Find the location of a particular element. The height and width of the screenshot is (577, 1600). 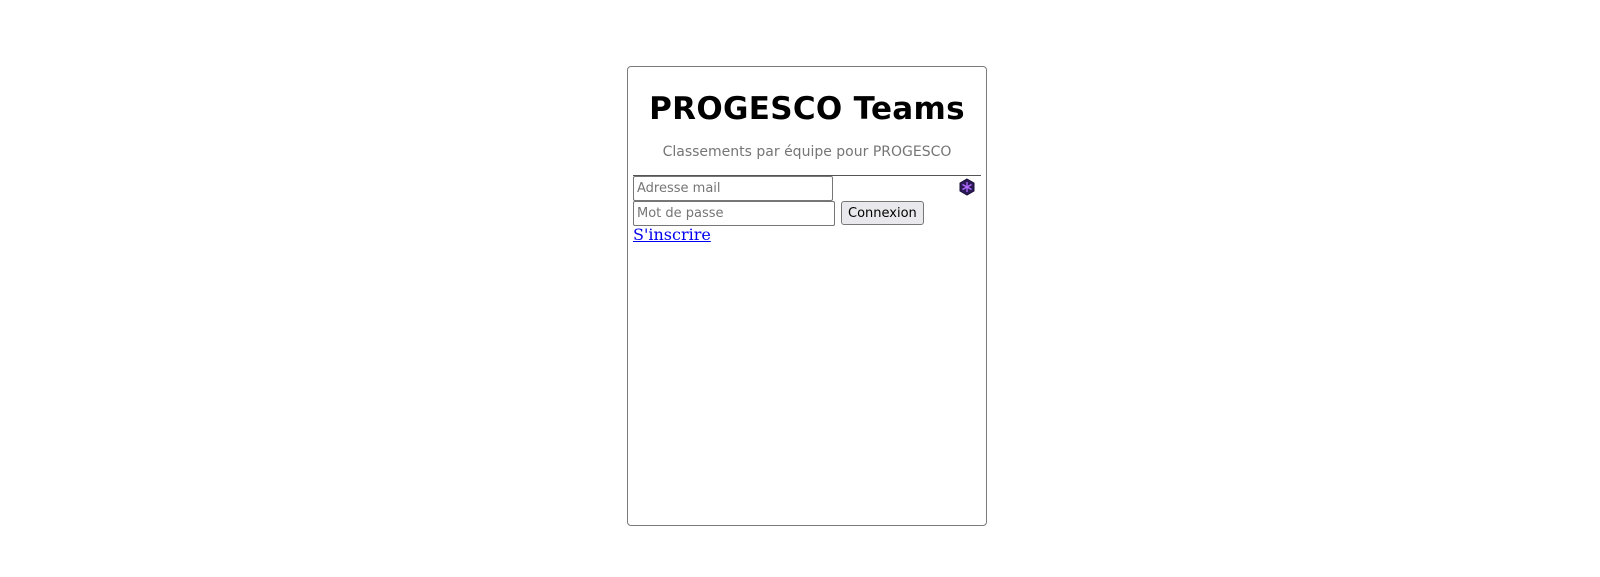

hexagon-snowflake-icon is located at coordinates (967, 187).